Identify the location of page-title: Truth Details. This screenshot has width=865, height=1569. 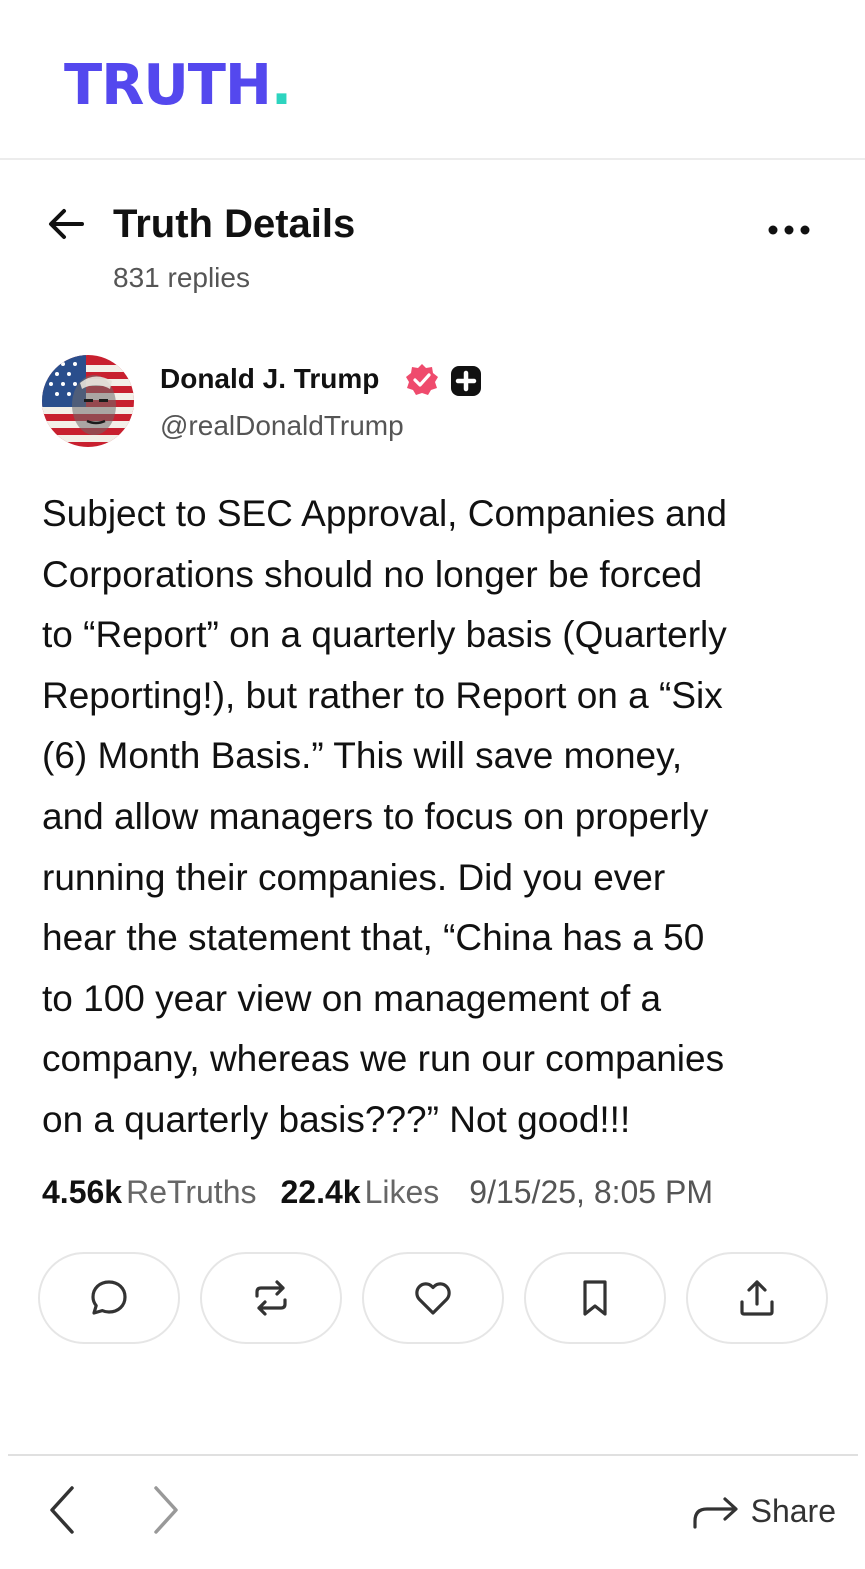
(234, 224).